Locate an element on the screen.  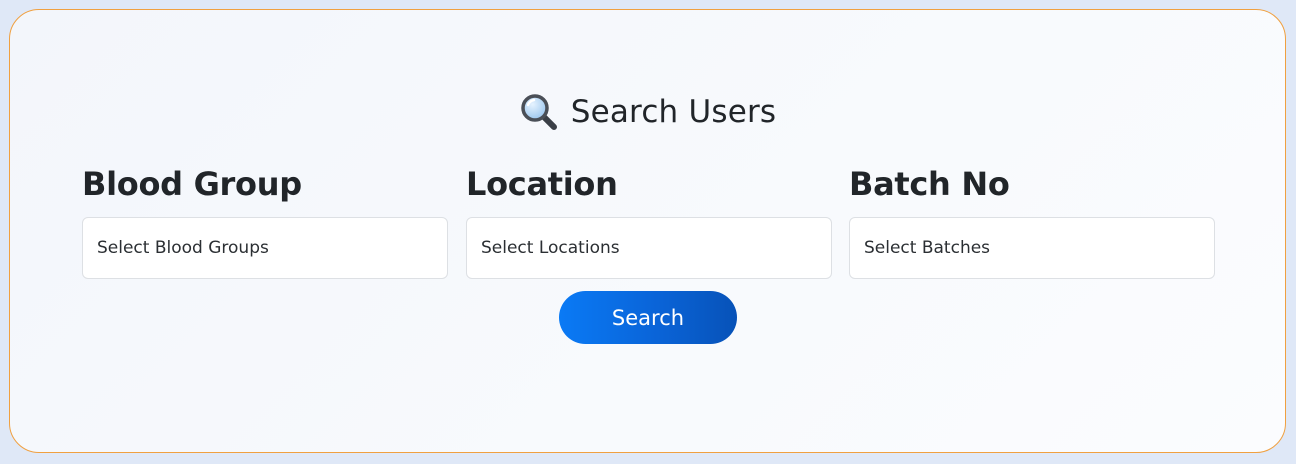
batch-no-filter: Batch No Select Batches is located at coordinates (1032, 220).